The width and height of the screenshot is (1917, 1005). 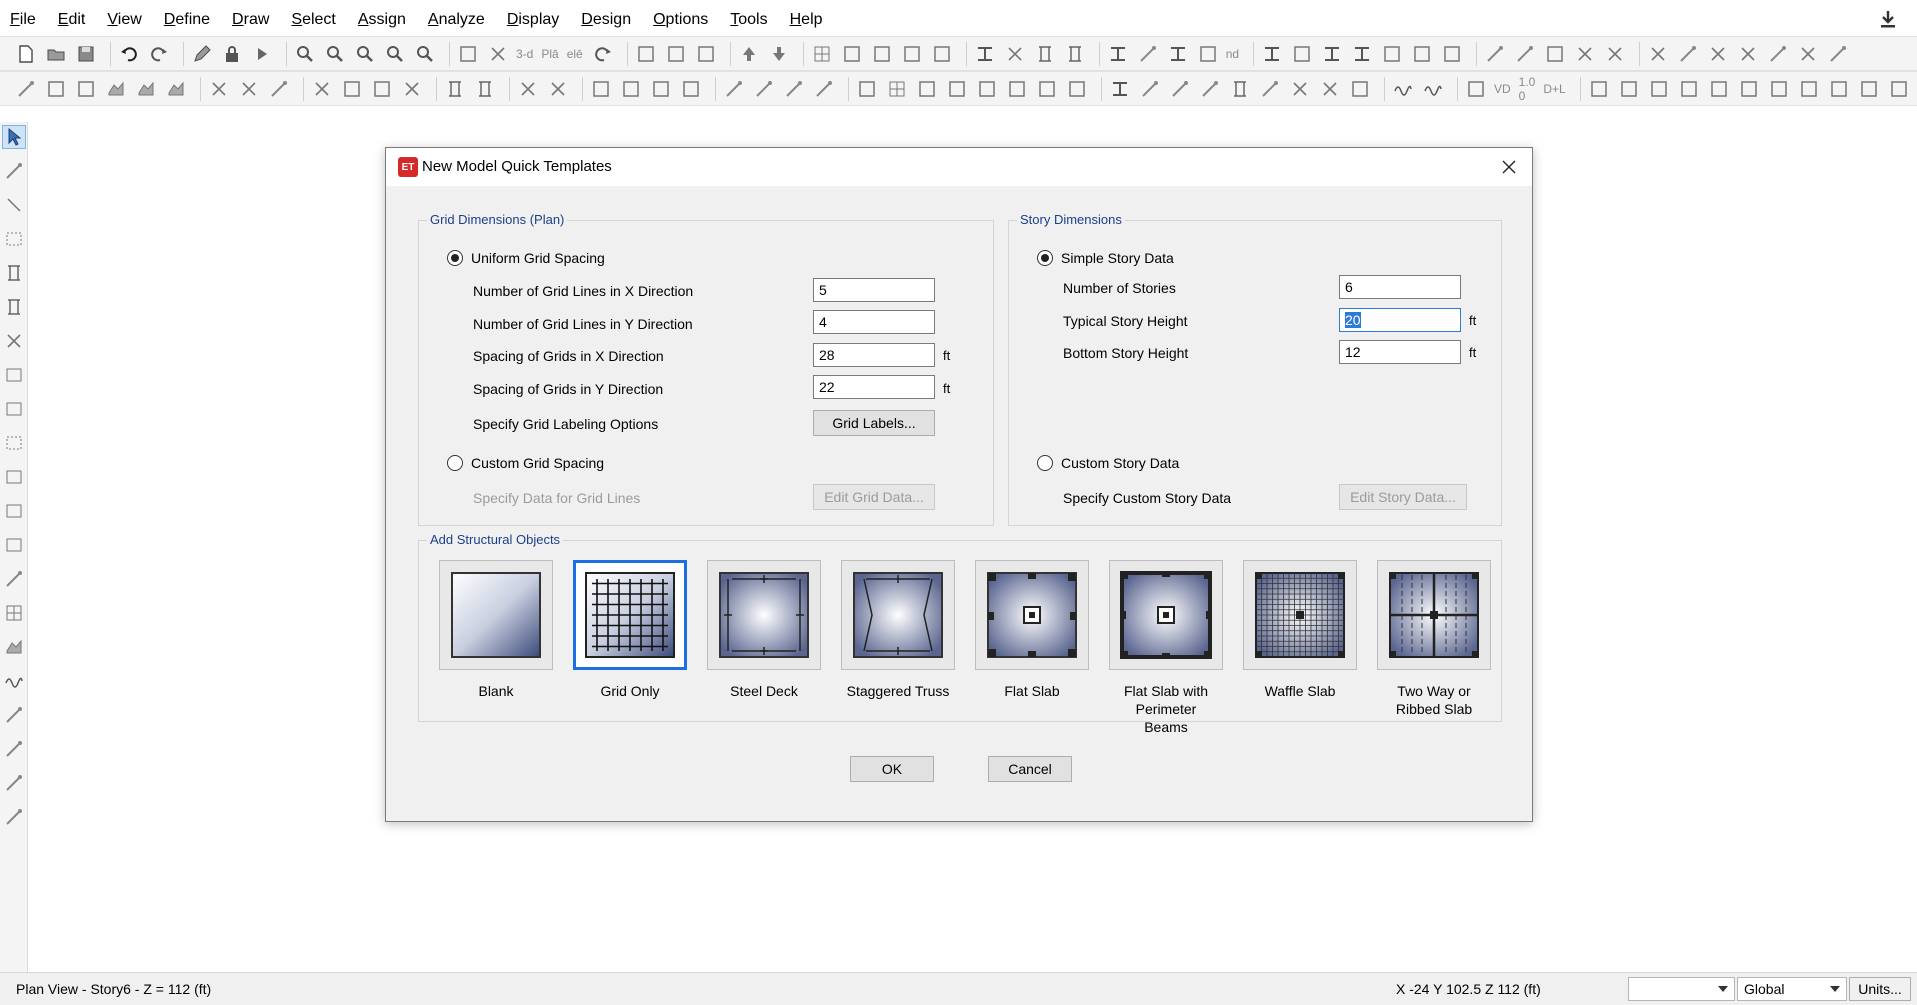 I want to click on grid-lines-x-input, so click(x=874, y=290).